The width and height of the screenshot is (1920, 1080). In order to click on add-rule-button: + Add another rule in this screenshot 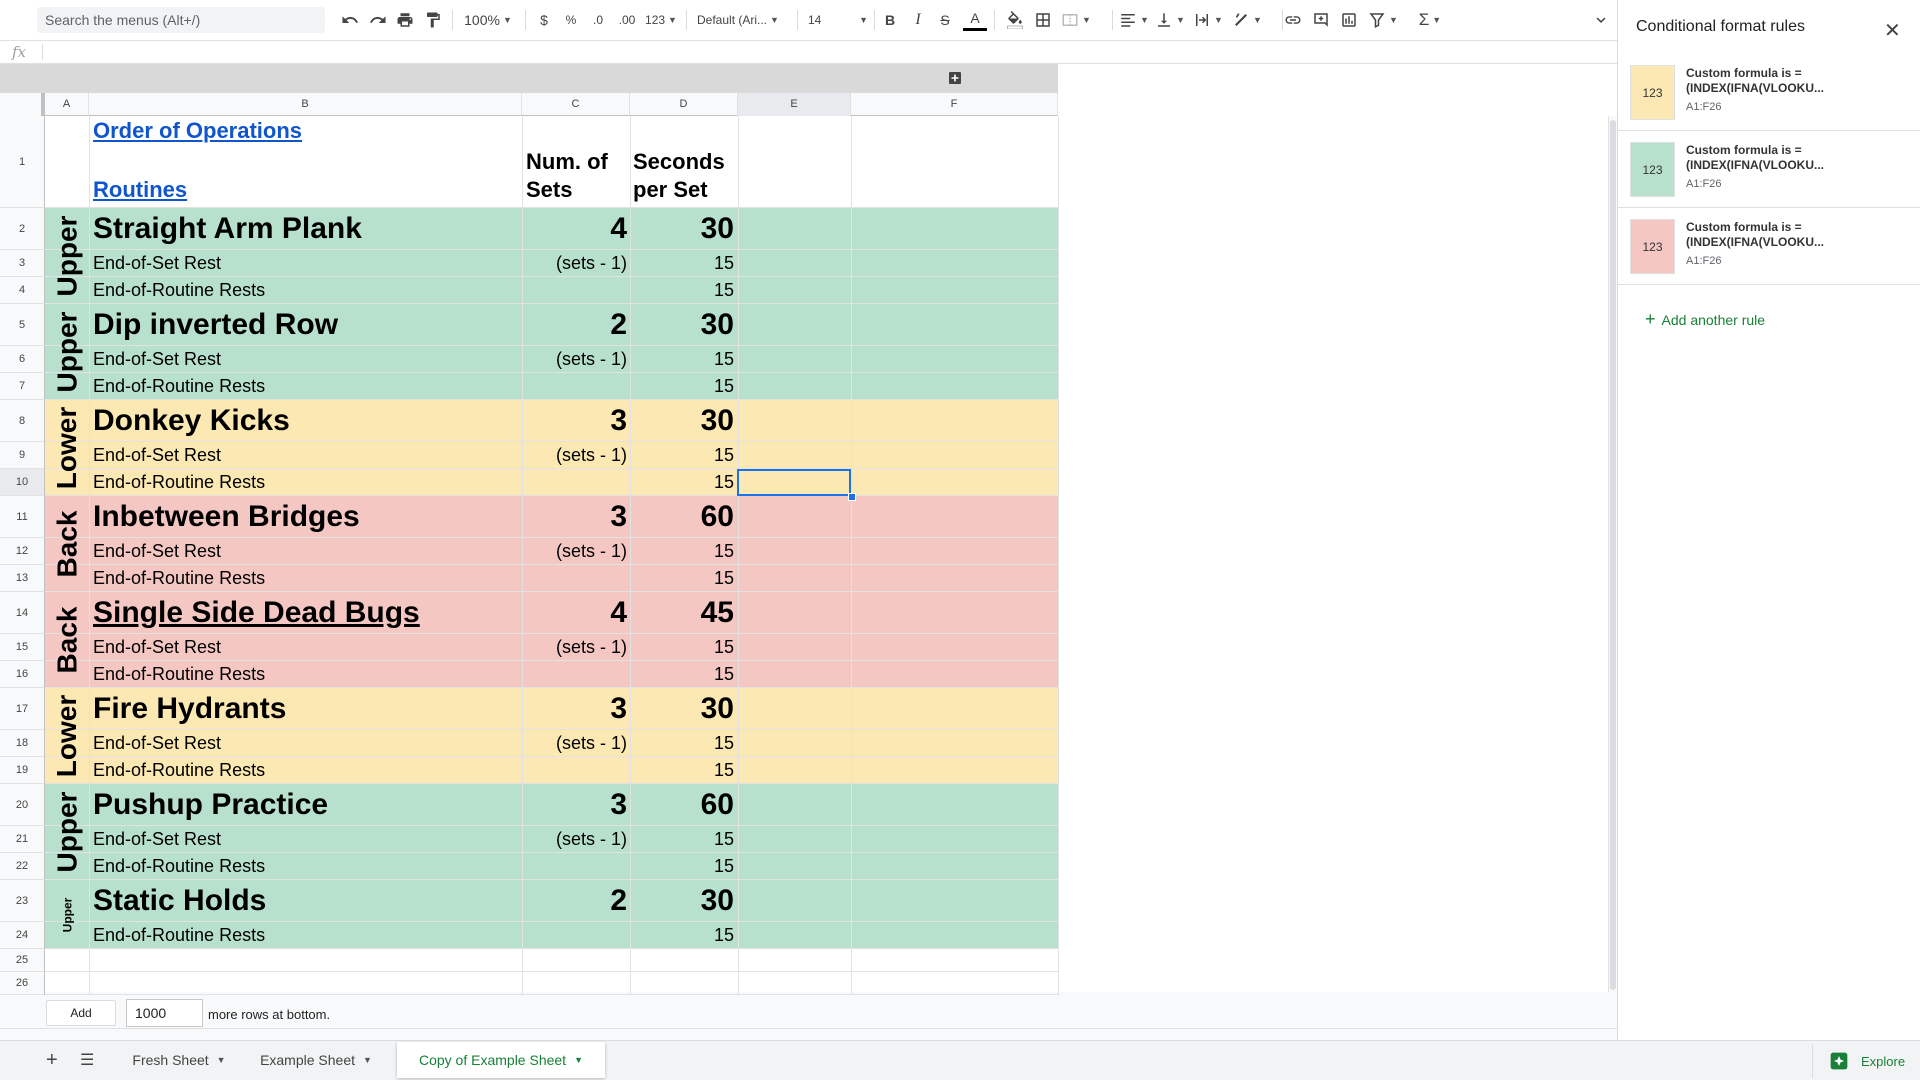, I will do `click(1705, 319)`.